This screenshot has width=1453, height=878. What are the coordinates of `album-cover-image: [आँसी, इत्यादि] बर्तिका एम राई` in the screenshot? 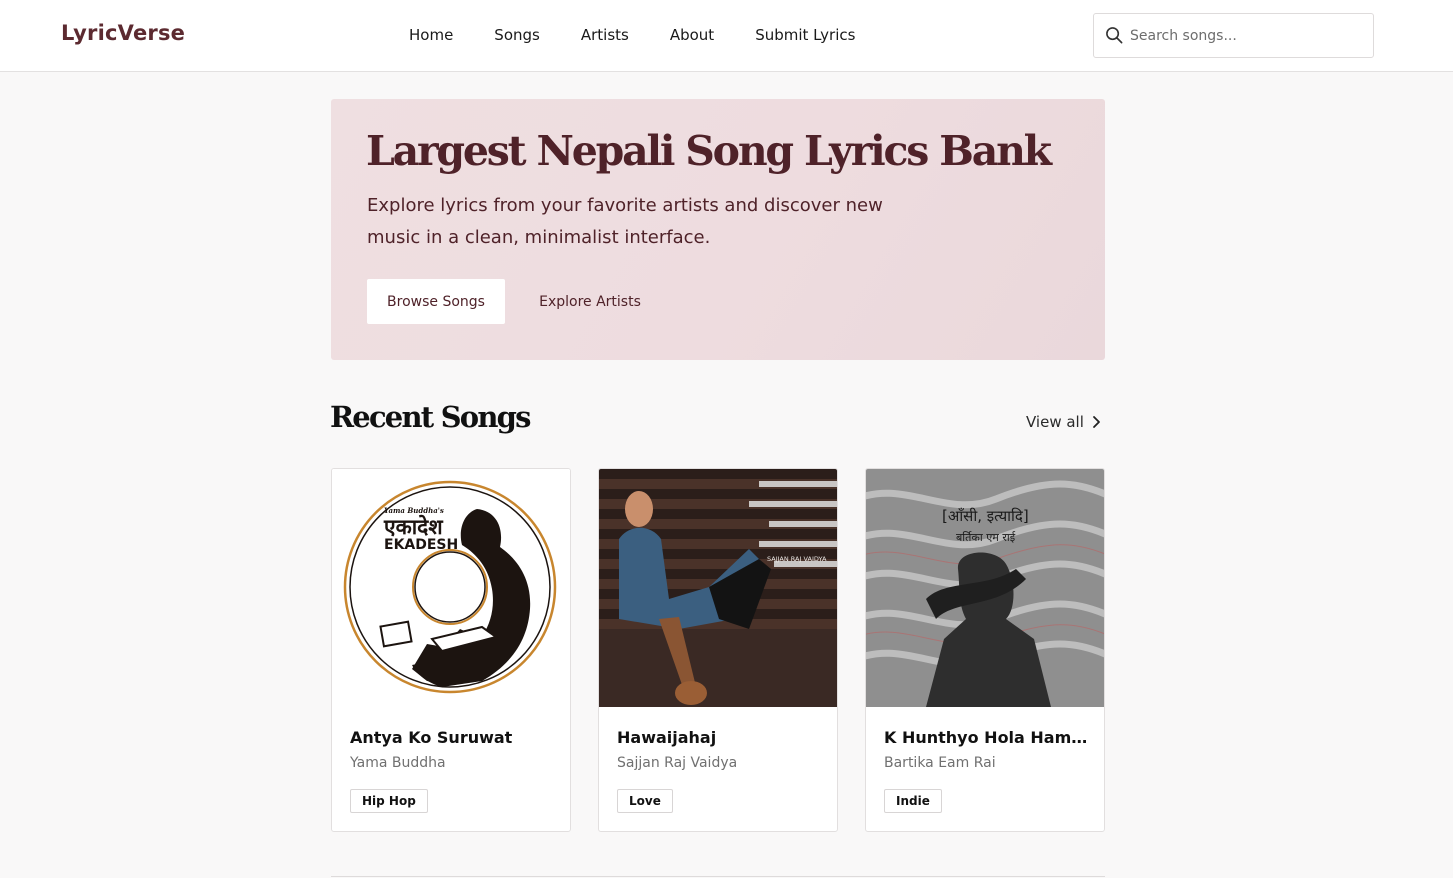 It's located at (985, 588).